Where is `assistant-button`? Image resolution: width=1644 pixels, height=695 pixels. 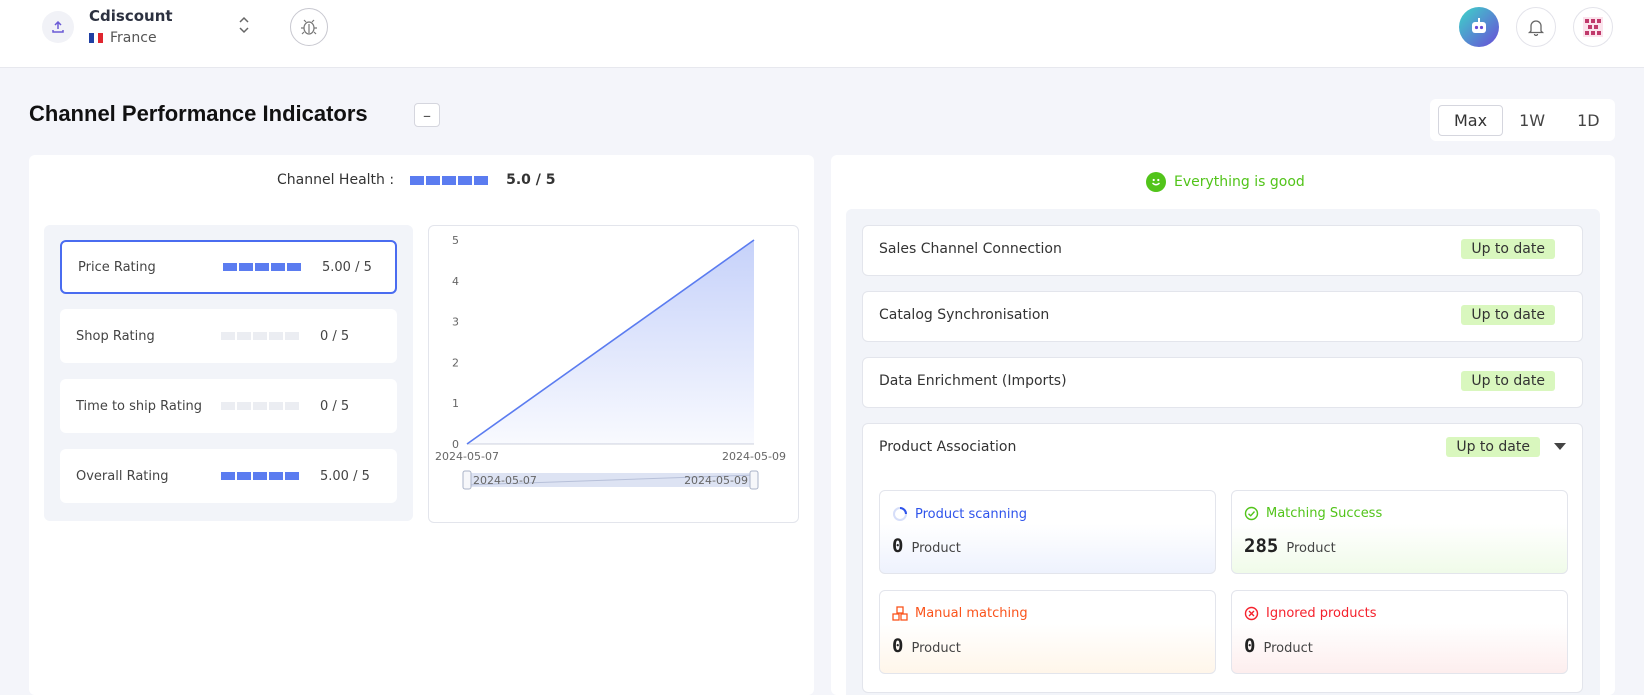
assistant-button is located at coordinates (1479, 27).